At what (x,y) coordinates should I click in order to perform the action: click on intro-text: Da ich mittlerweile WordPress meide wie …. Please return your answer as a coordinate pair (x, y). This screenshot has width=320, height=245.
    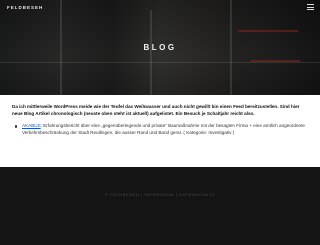
    Looking at the image, I should click on (156, 110).